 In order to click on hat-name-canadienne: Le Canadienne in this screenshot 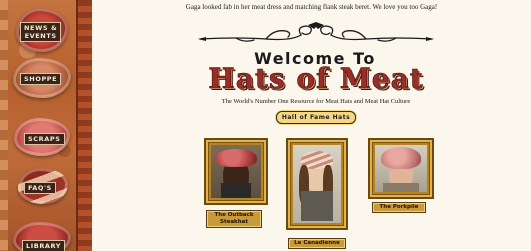, I will do `click(317, 243)`.